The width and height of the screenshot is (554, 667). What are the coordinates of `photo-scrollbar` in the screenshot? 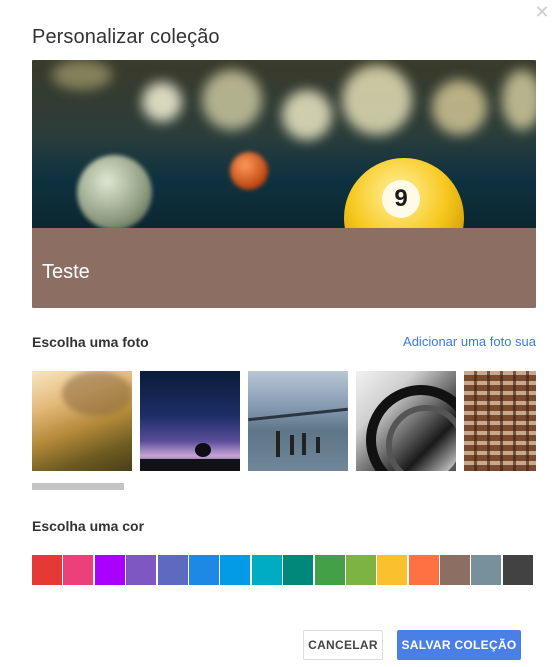 It's located at (78, 486).